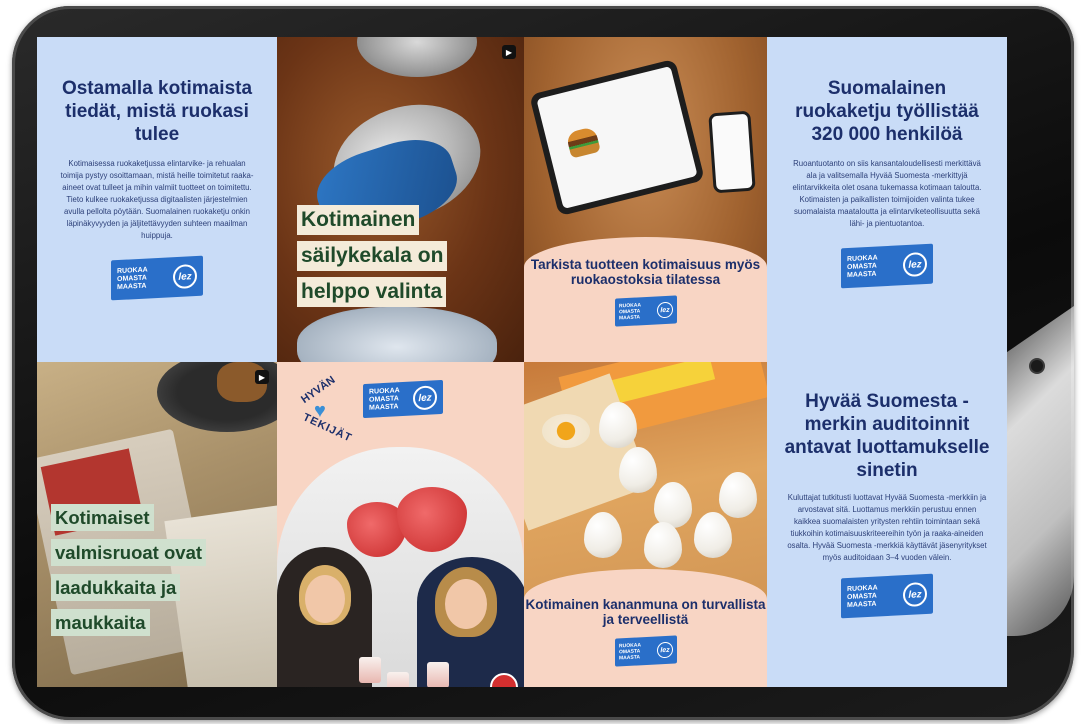  Describe the element at coordinates (732, 152) in the screenshot. I see `phone-photo` at that location.